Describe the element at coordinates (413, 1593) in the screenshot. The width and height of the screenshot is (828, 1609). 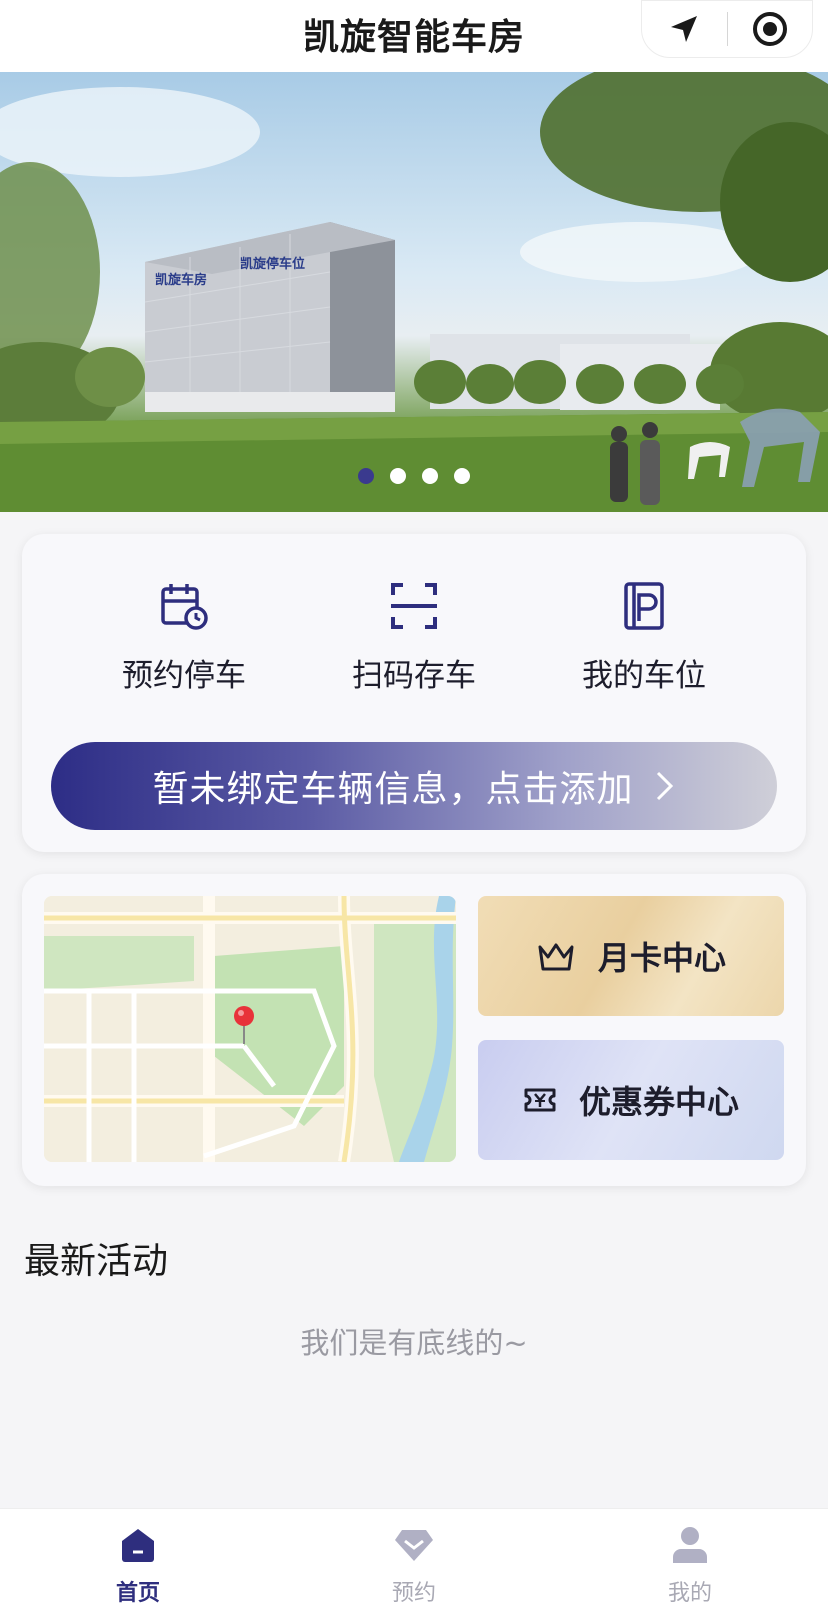
I see `tab-label: 预约` at that location.